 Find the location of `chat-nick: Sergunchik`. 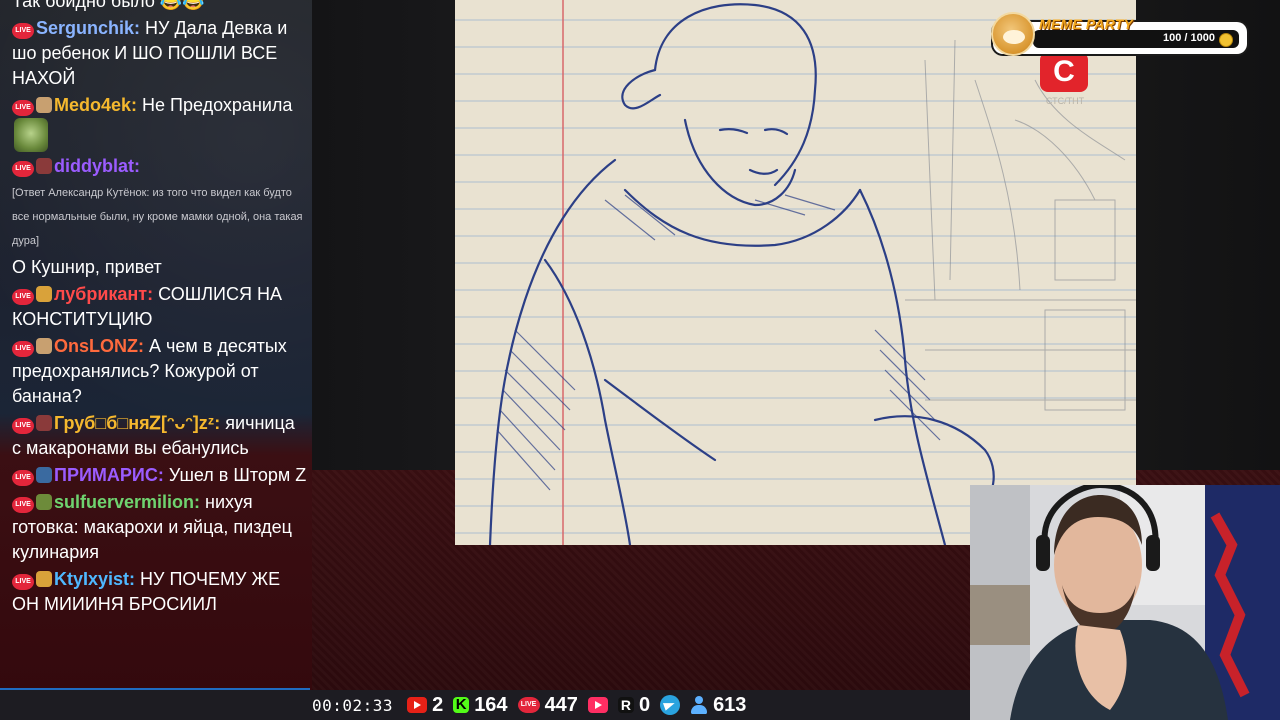

chat-nick: Sergunchik is located at coordinates (85, 28).